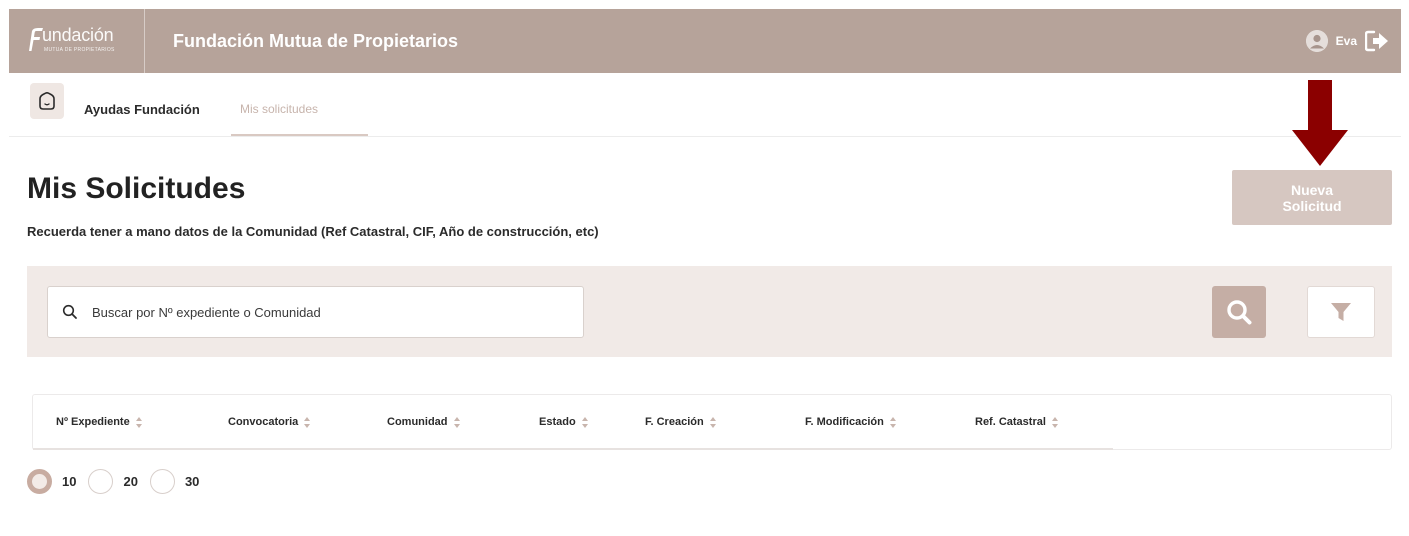 This screenshot has width=1409, height=536. What do you see at coordinates (332, 312) in the screenshot?
I see `search-input` at bounding box center [332, 312].